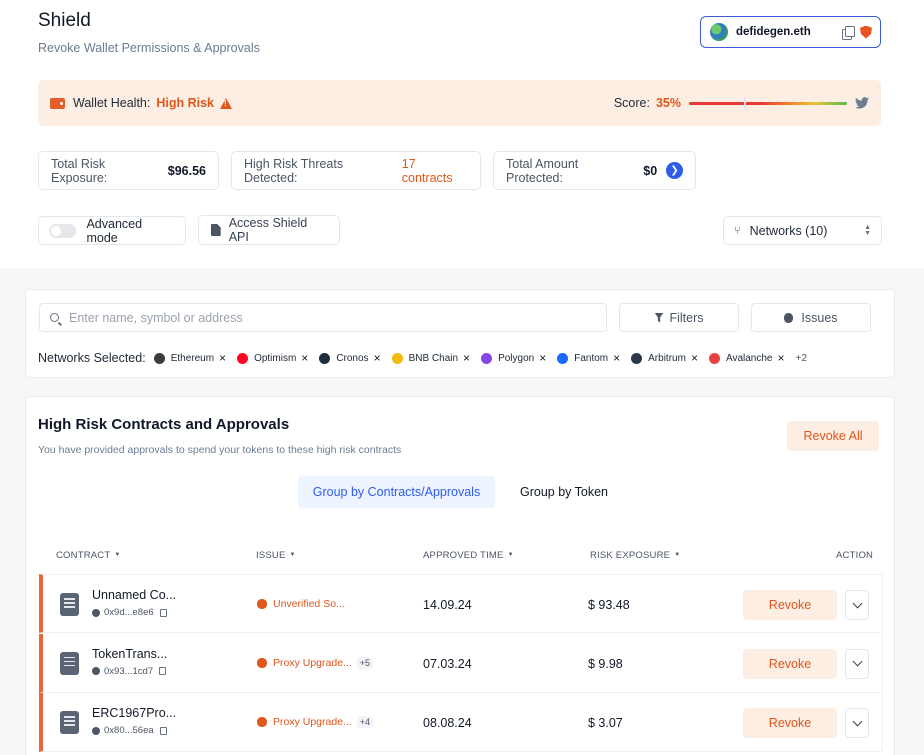  I want to click on filters-button: Filters, so click(679, 317).